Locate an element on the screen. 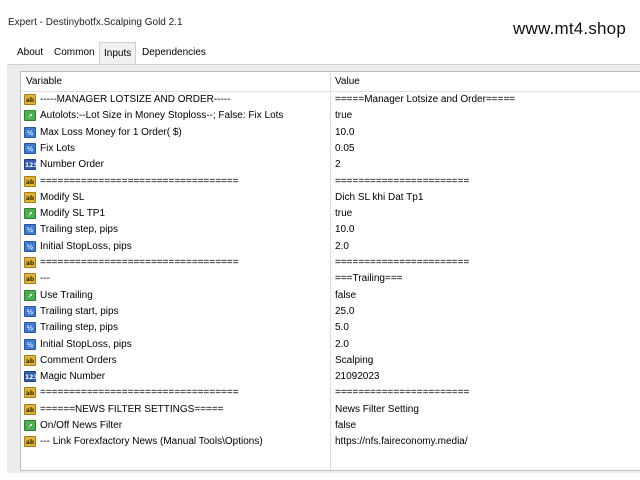 This screenshot has width=640, height=480. table-row: 123 Number Order 2 is located at coordinates (330, 165).